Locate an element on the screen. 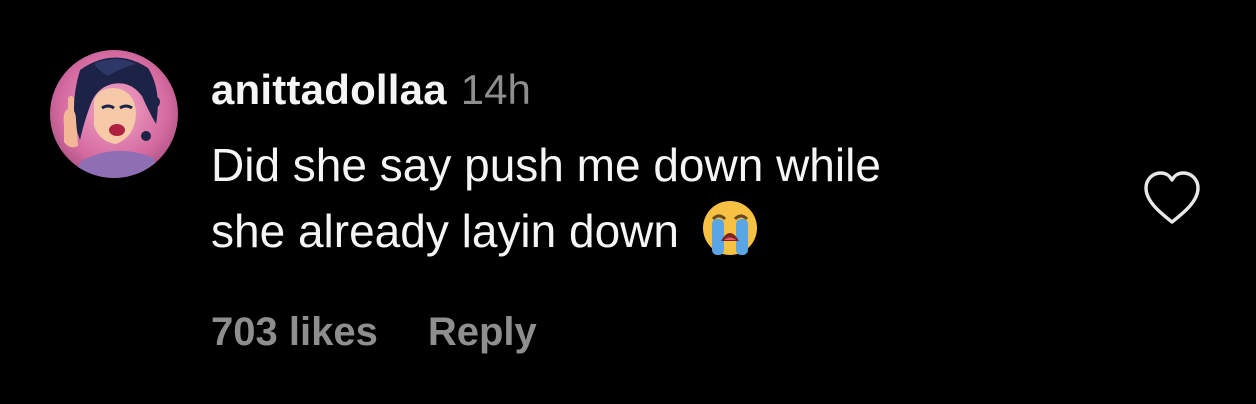 The width and height of the screenshot is (1256, 404). like-button is located at coordinates (1172, 198).